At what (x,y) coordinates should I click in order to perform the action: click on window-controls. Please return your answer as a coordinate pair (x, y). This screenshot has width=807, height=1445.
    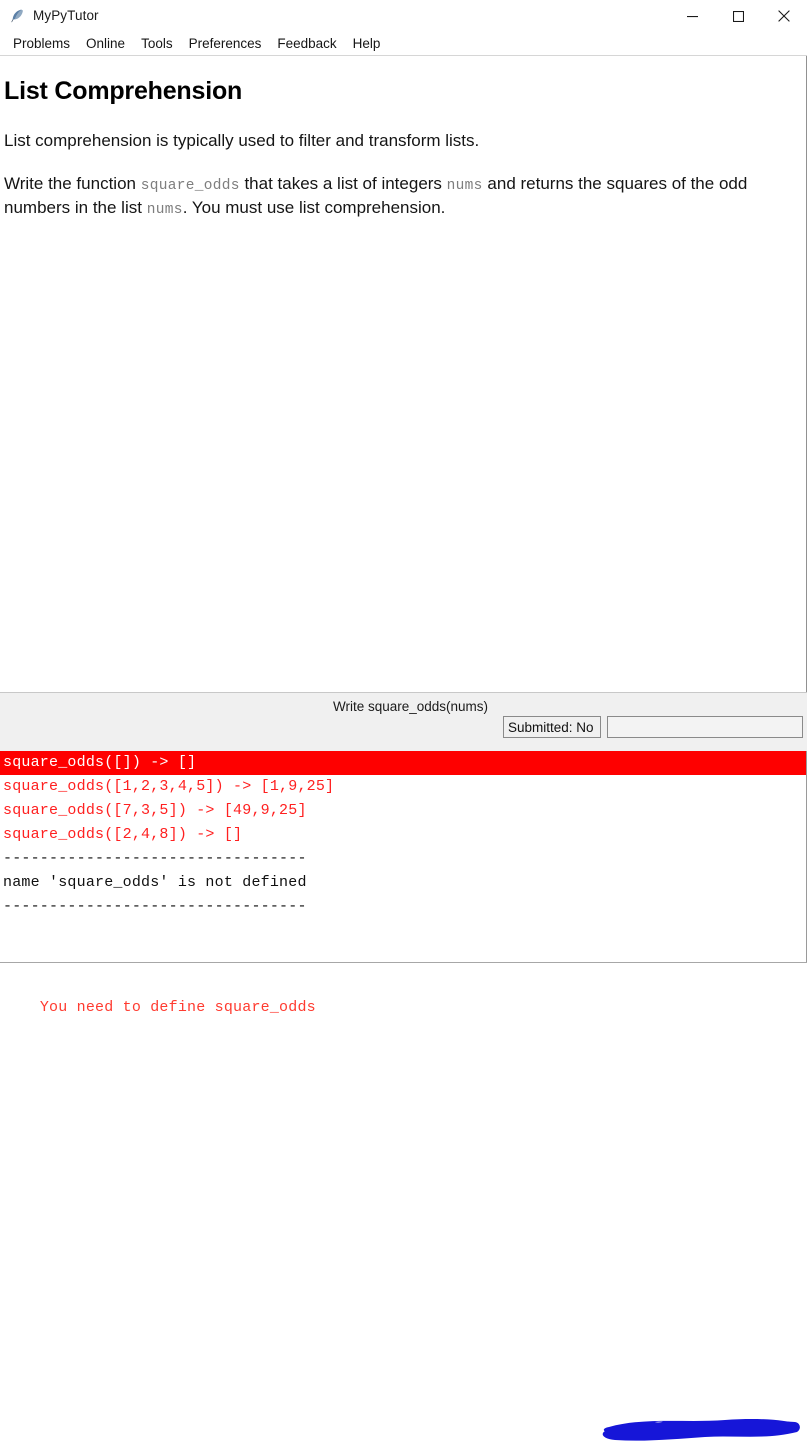
    Looking at the image, I should click on (738, 16).